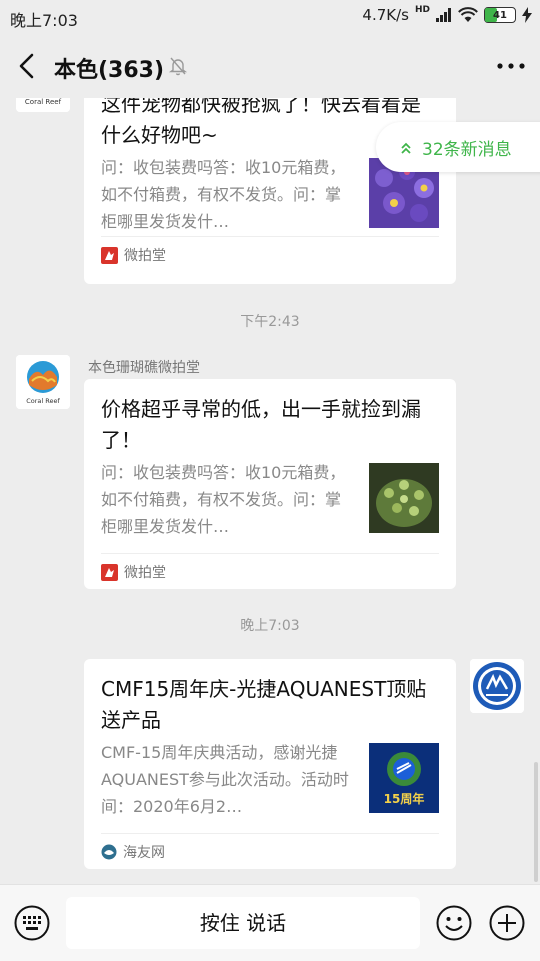 This screenshot has width=540, height=961. What do you see at coordinates (144, 368) in the screenshot?
I see `sender-name: 本色珊瑚礁微拍堂` at bounding box center [144, 368].